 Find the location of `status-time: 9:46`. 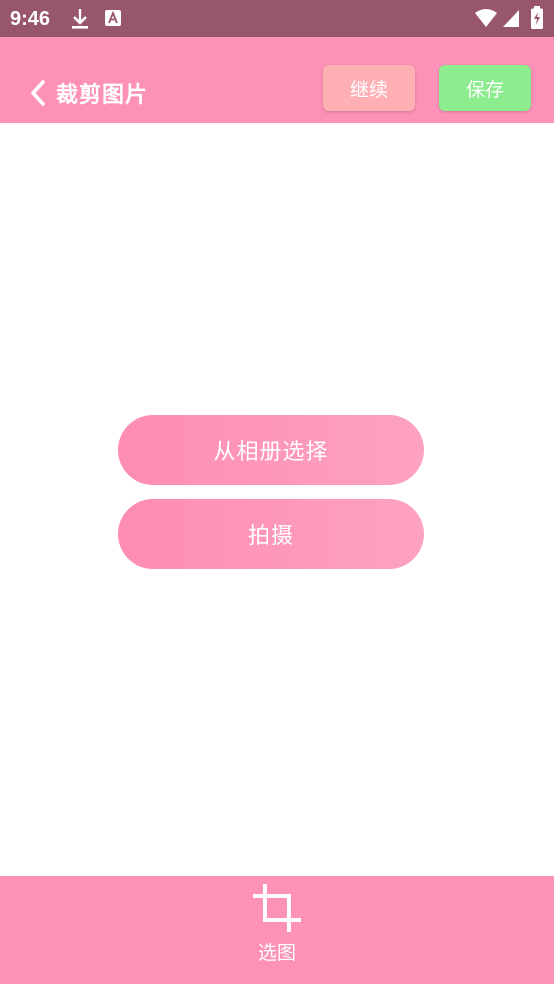

status-time: 9:46 is located at coordinates (30, 19).